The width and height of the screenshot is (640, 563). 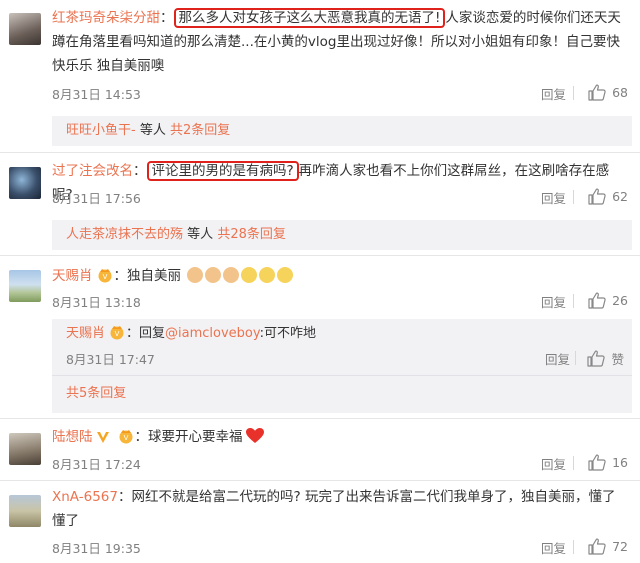 I want to click on comment-meta: 8月31日 19:35 回复 72, so click(x=340, y=548).